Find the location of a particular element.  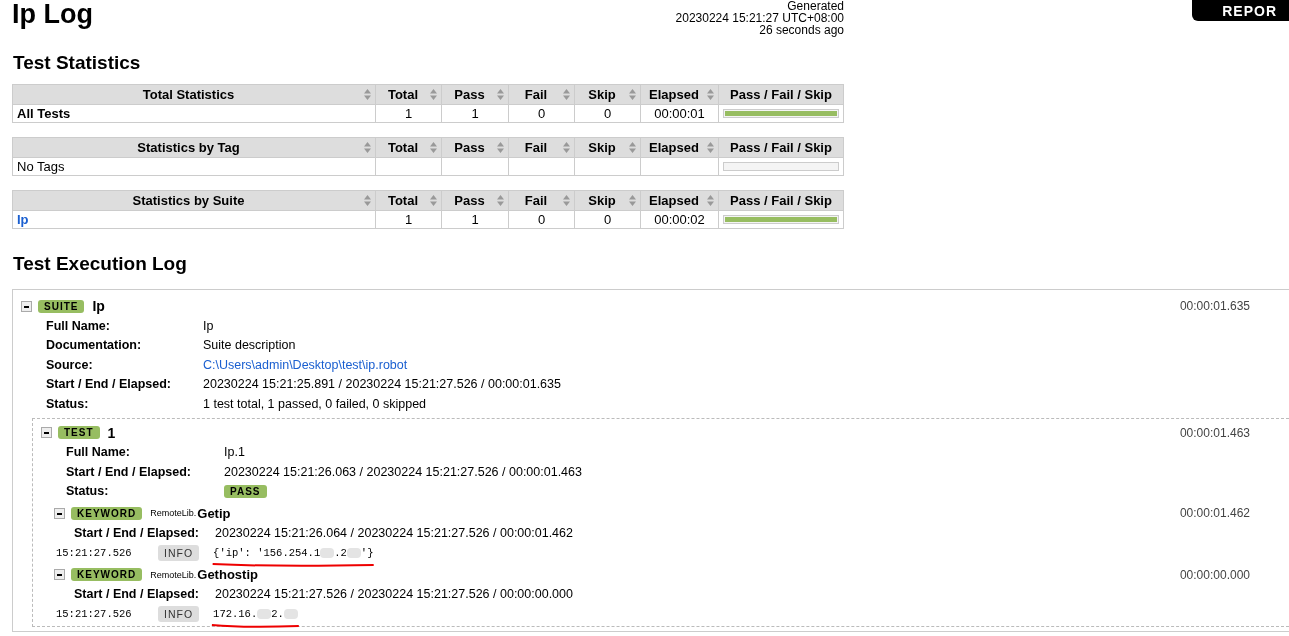

meta-value: Ip.1 is located at coordinates (235, 452).